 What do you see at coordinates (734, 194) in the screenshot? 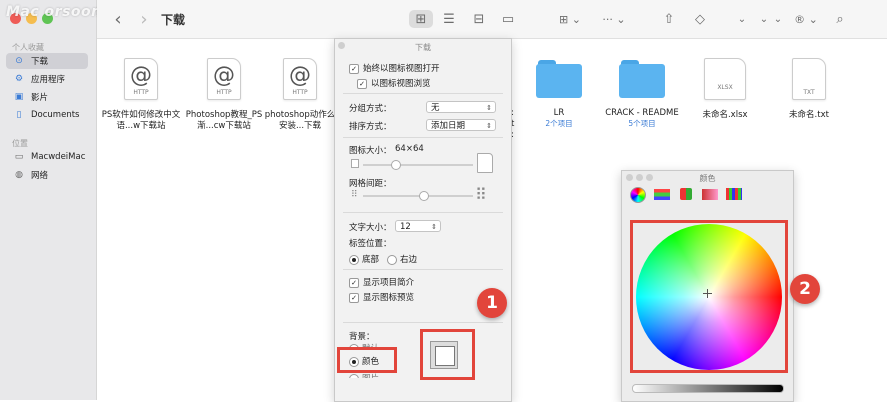
I see `crayons-tab-icon` at bounding box center [734, 194].